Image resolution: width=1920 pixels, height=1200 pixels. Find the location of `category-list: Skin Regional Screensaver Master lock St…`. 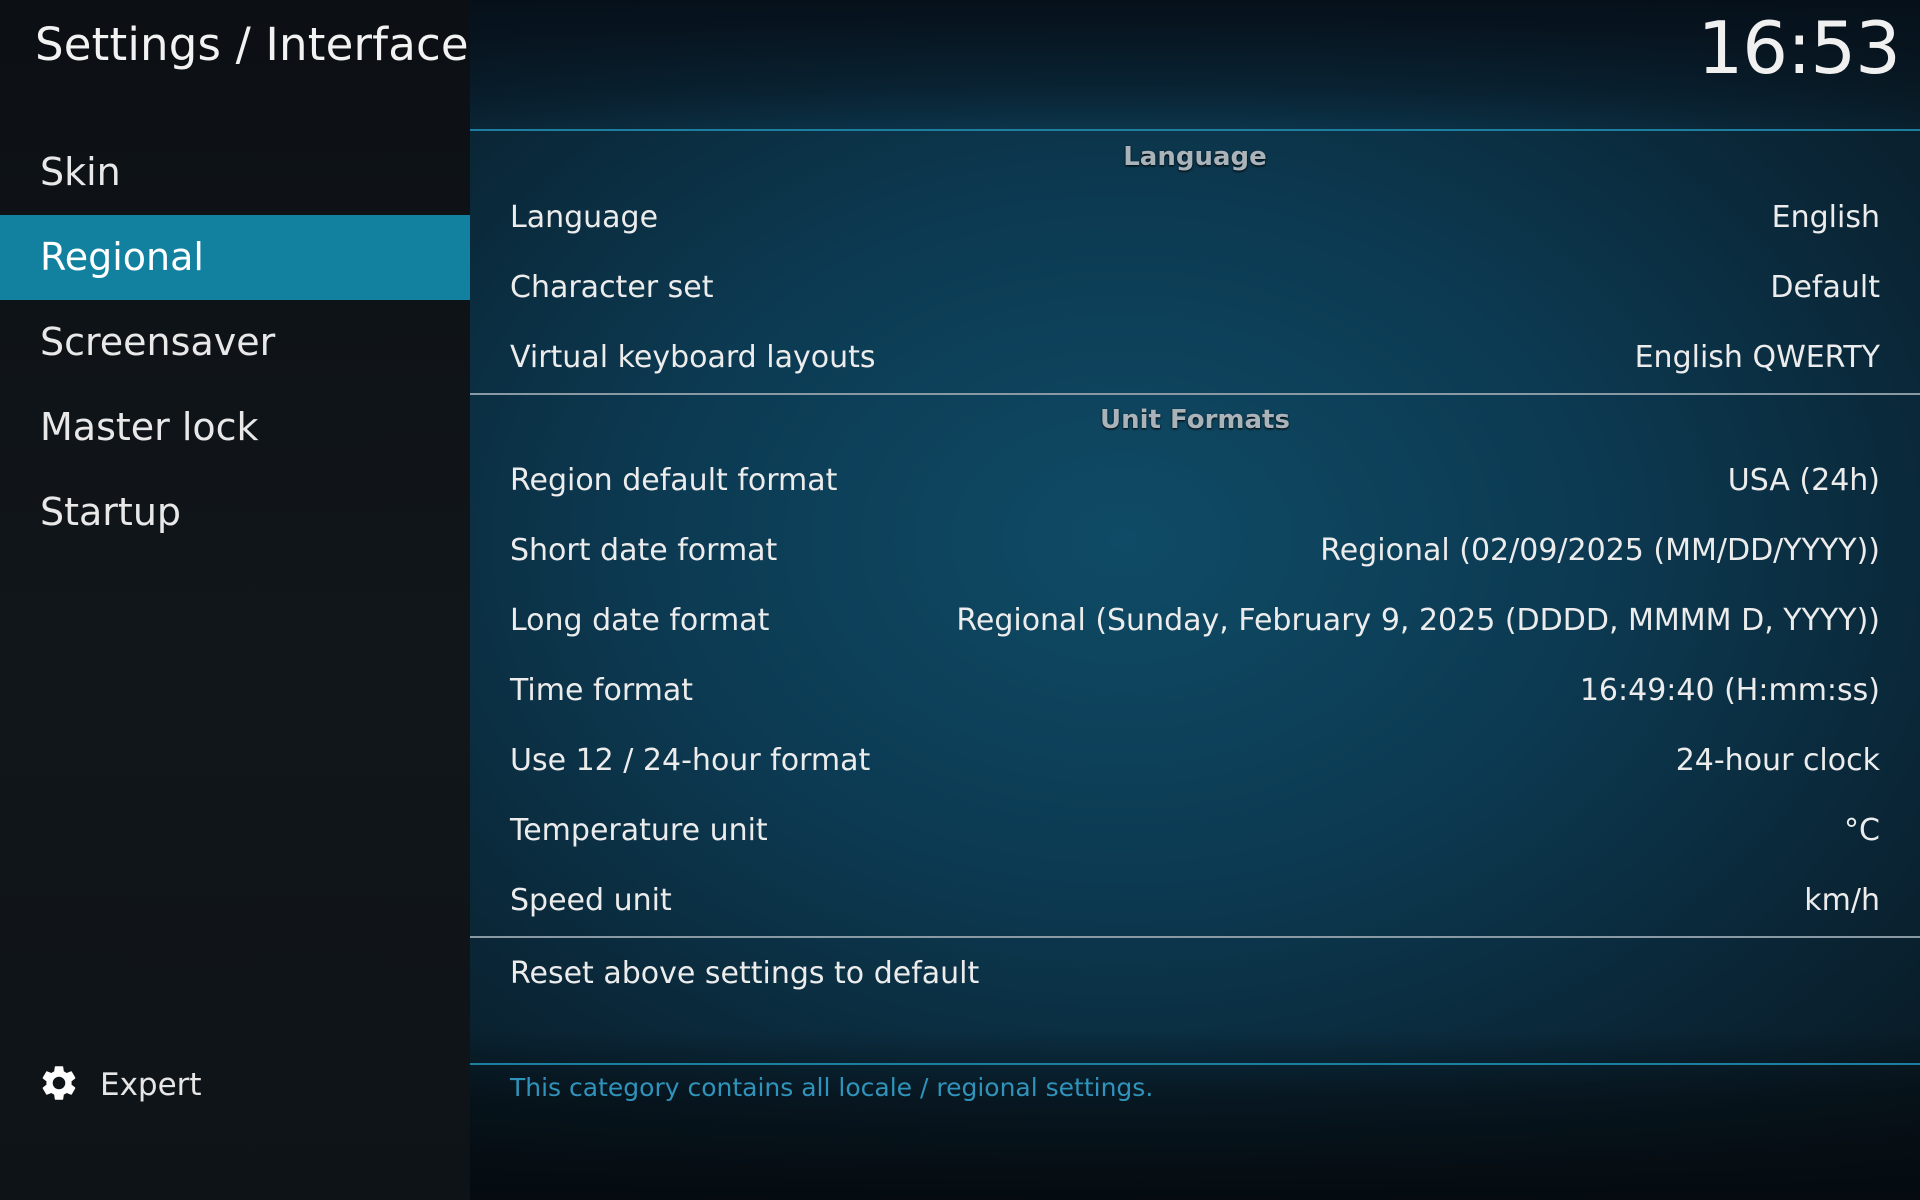

category-list: Skin Regional Screensaver Master lock St… is located at coordinates (235, 342).